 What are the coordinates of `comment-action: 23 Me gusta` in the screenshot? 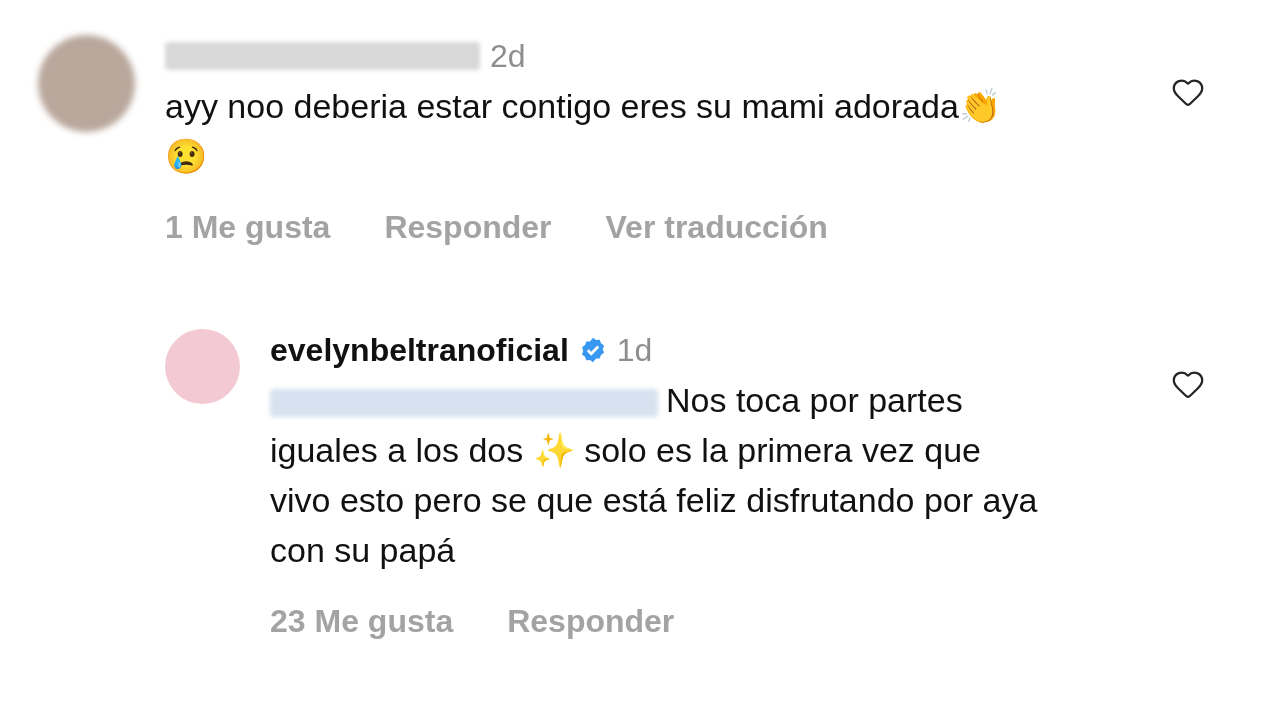 It's located at (362, 621).